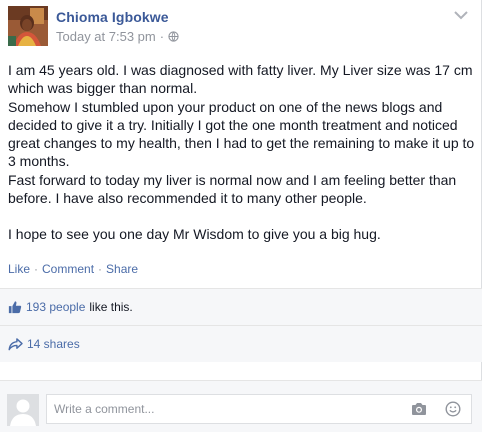 The height and width of the screenshot is (432, 483). I want to click on author-name: Chioma Igbokwe, so click(112, 17).